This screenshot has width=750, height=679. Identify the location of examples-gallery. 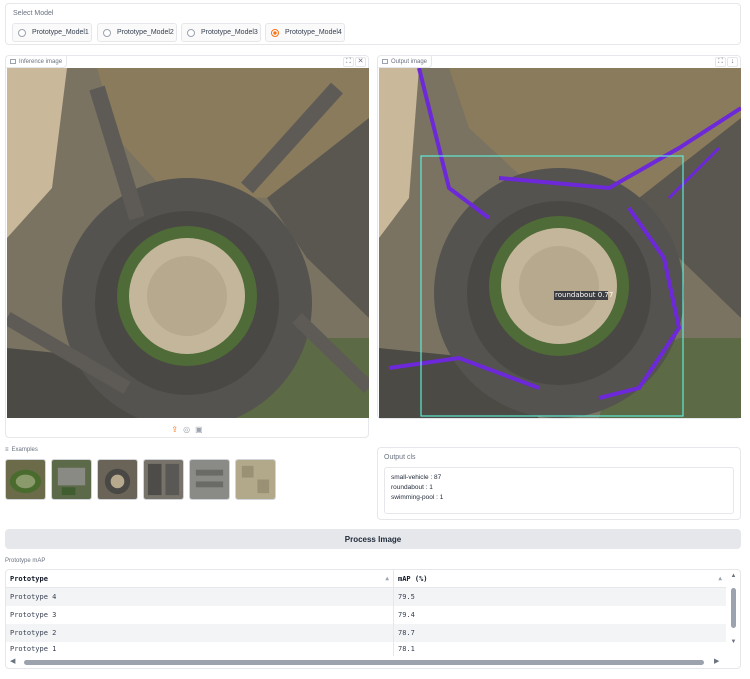
(140, 479).